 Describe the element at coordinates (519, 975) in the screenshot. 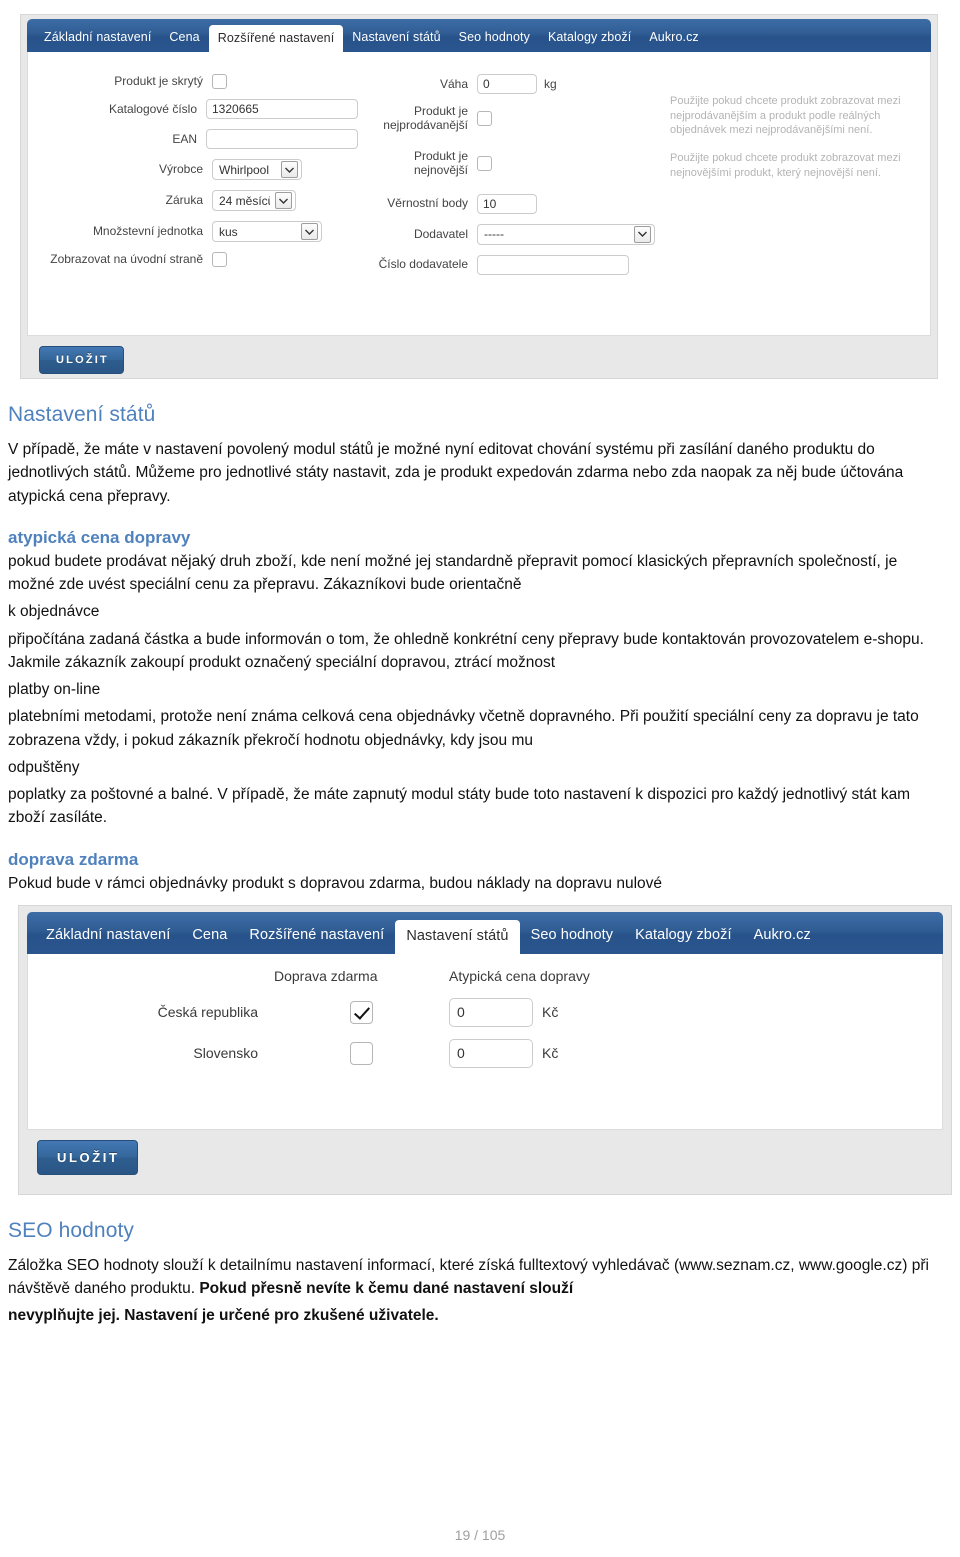

I see `column-header-atypical-price: Atypická cena dopravy` at that location.